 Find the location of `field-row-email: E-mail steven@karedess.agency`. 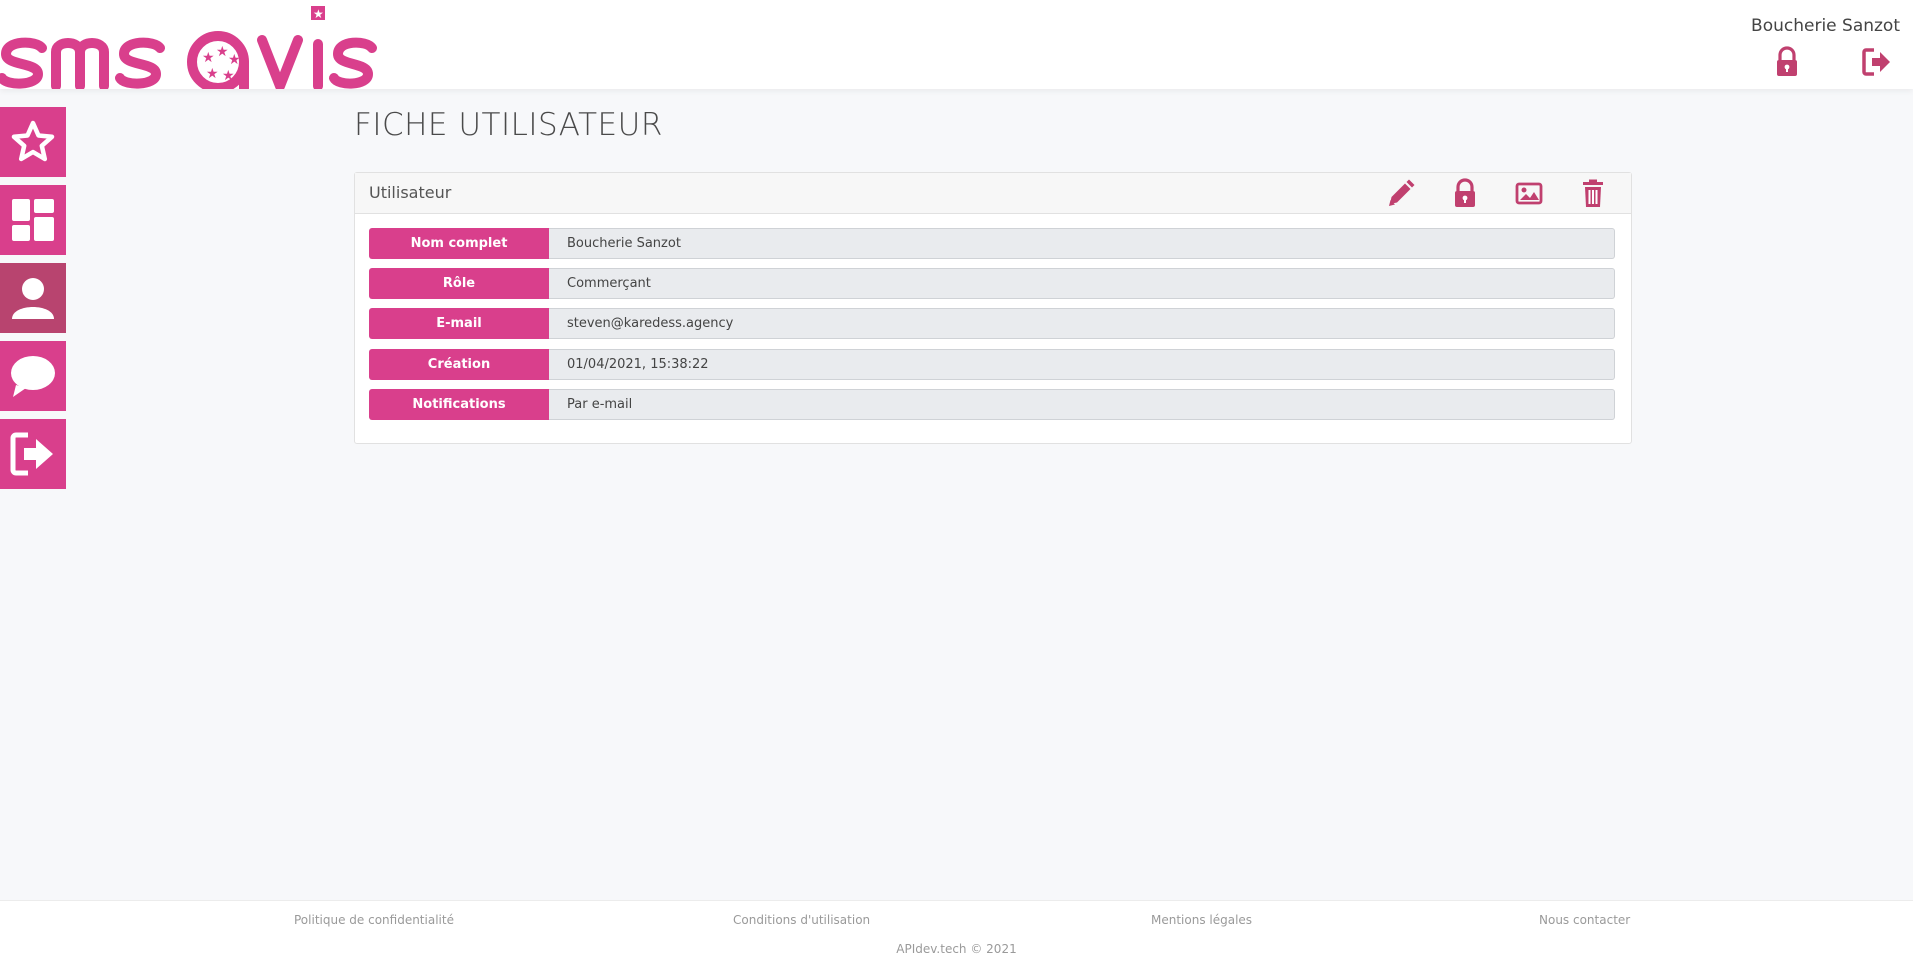

field-row-email: E-mail steven@karedess.agency is located at coordinates (992, 323).